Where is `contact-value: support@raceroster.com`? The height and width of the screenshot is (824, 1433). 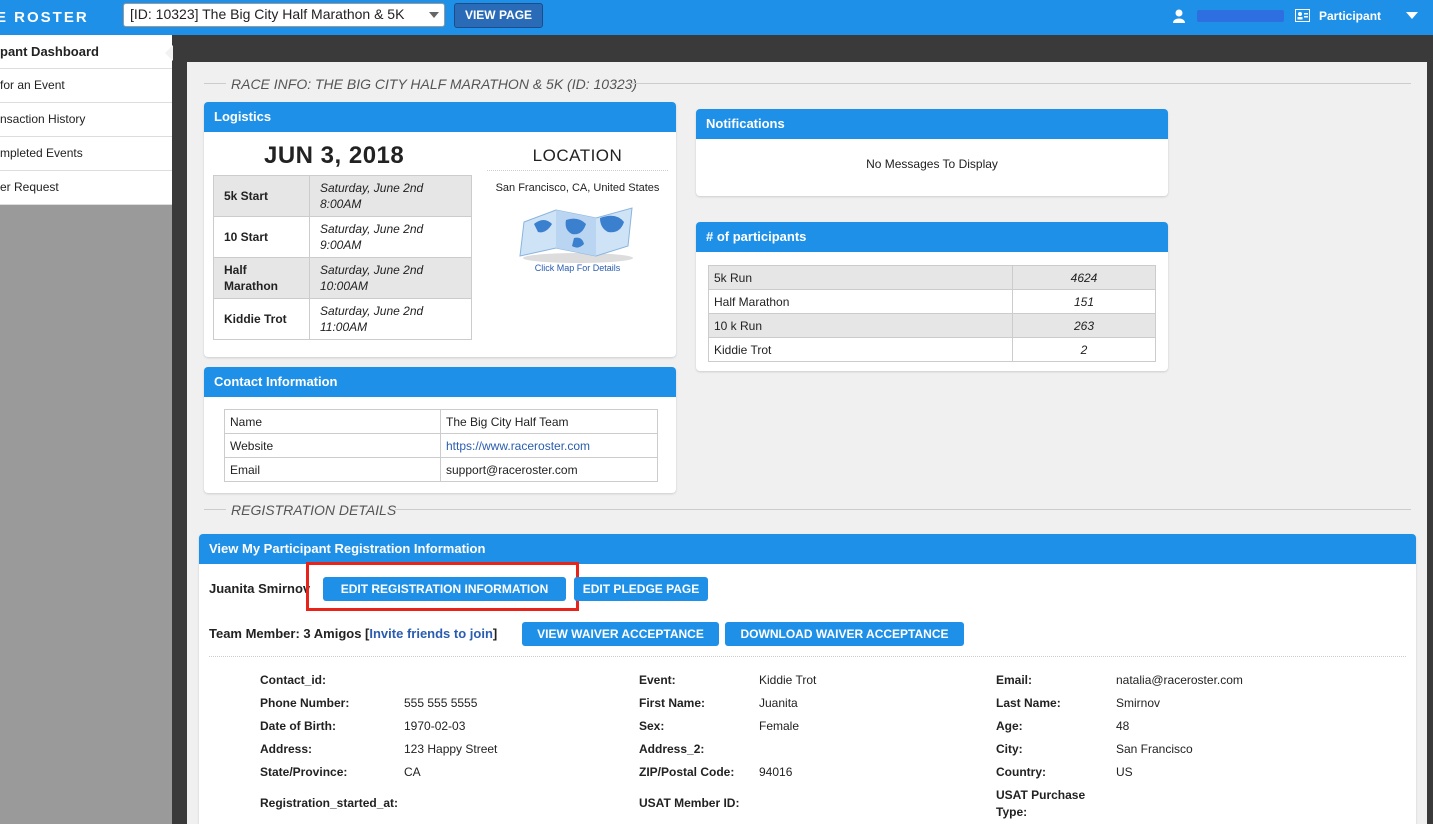
contact-value: support@raceroster.com is located at coordinates (549, 469).